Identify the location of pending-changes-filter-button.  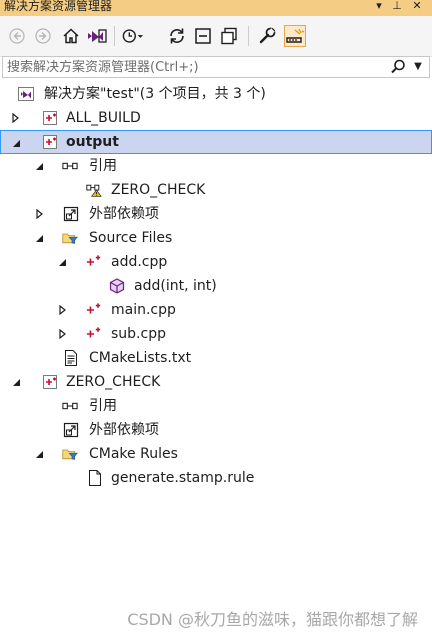
(133, 36).